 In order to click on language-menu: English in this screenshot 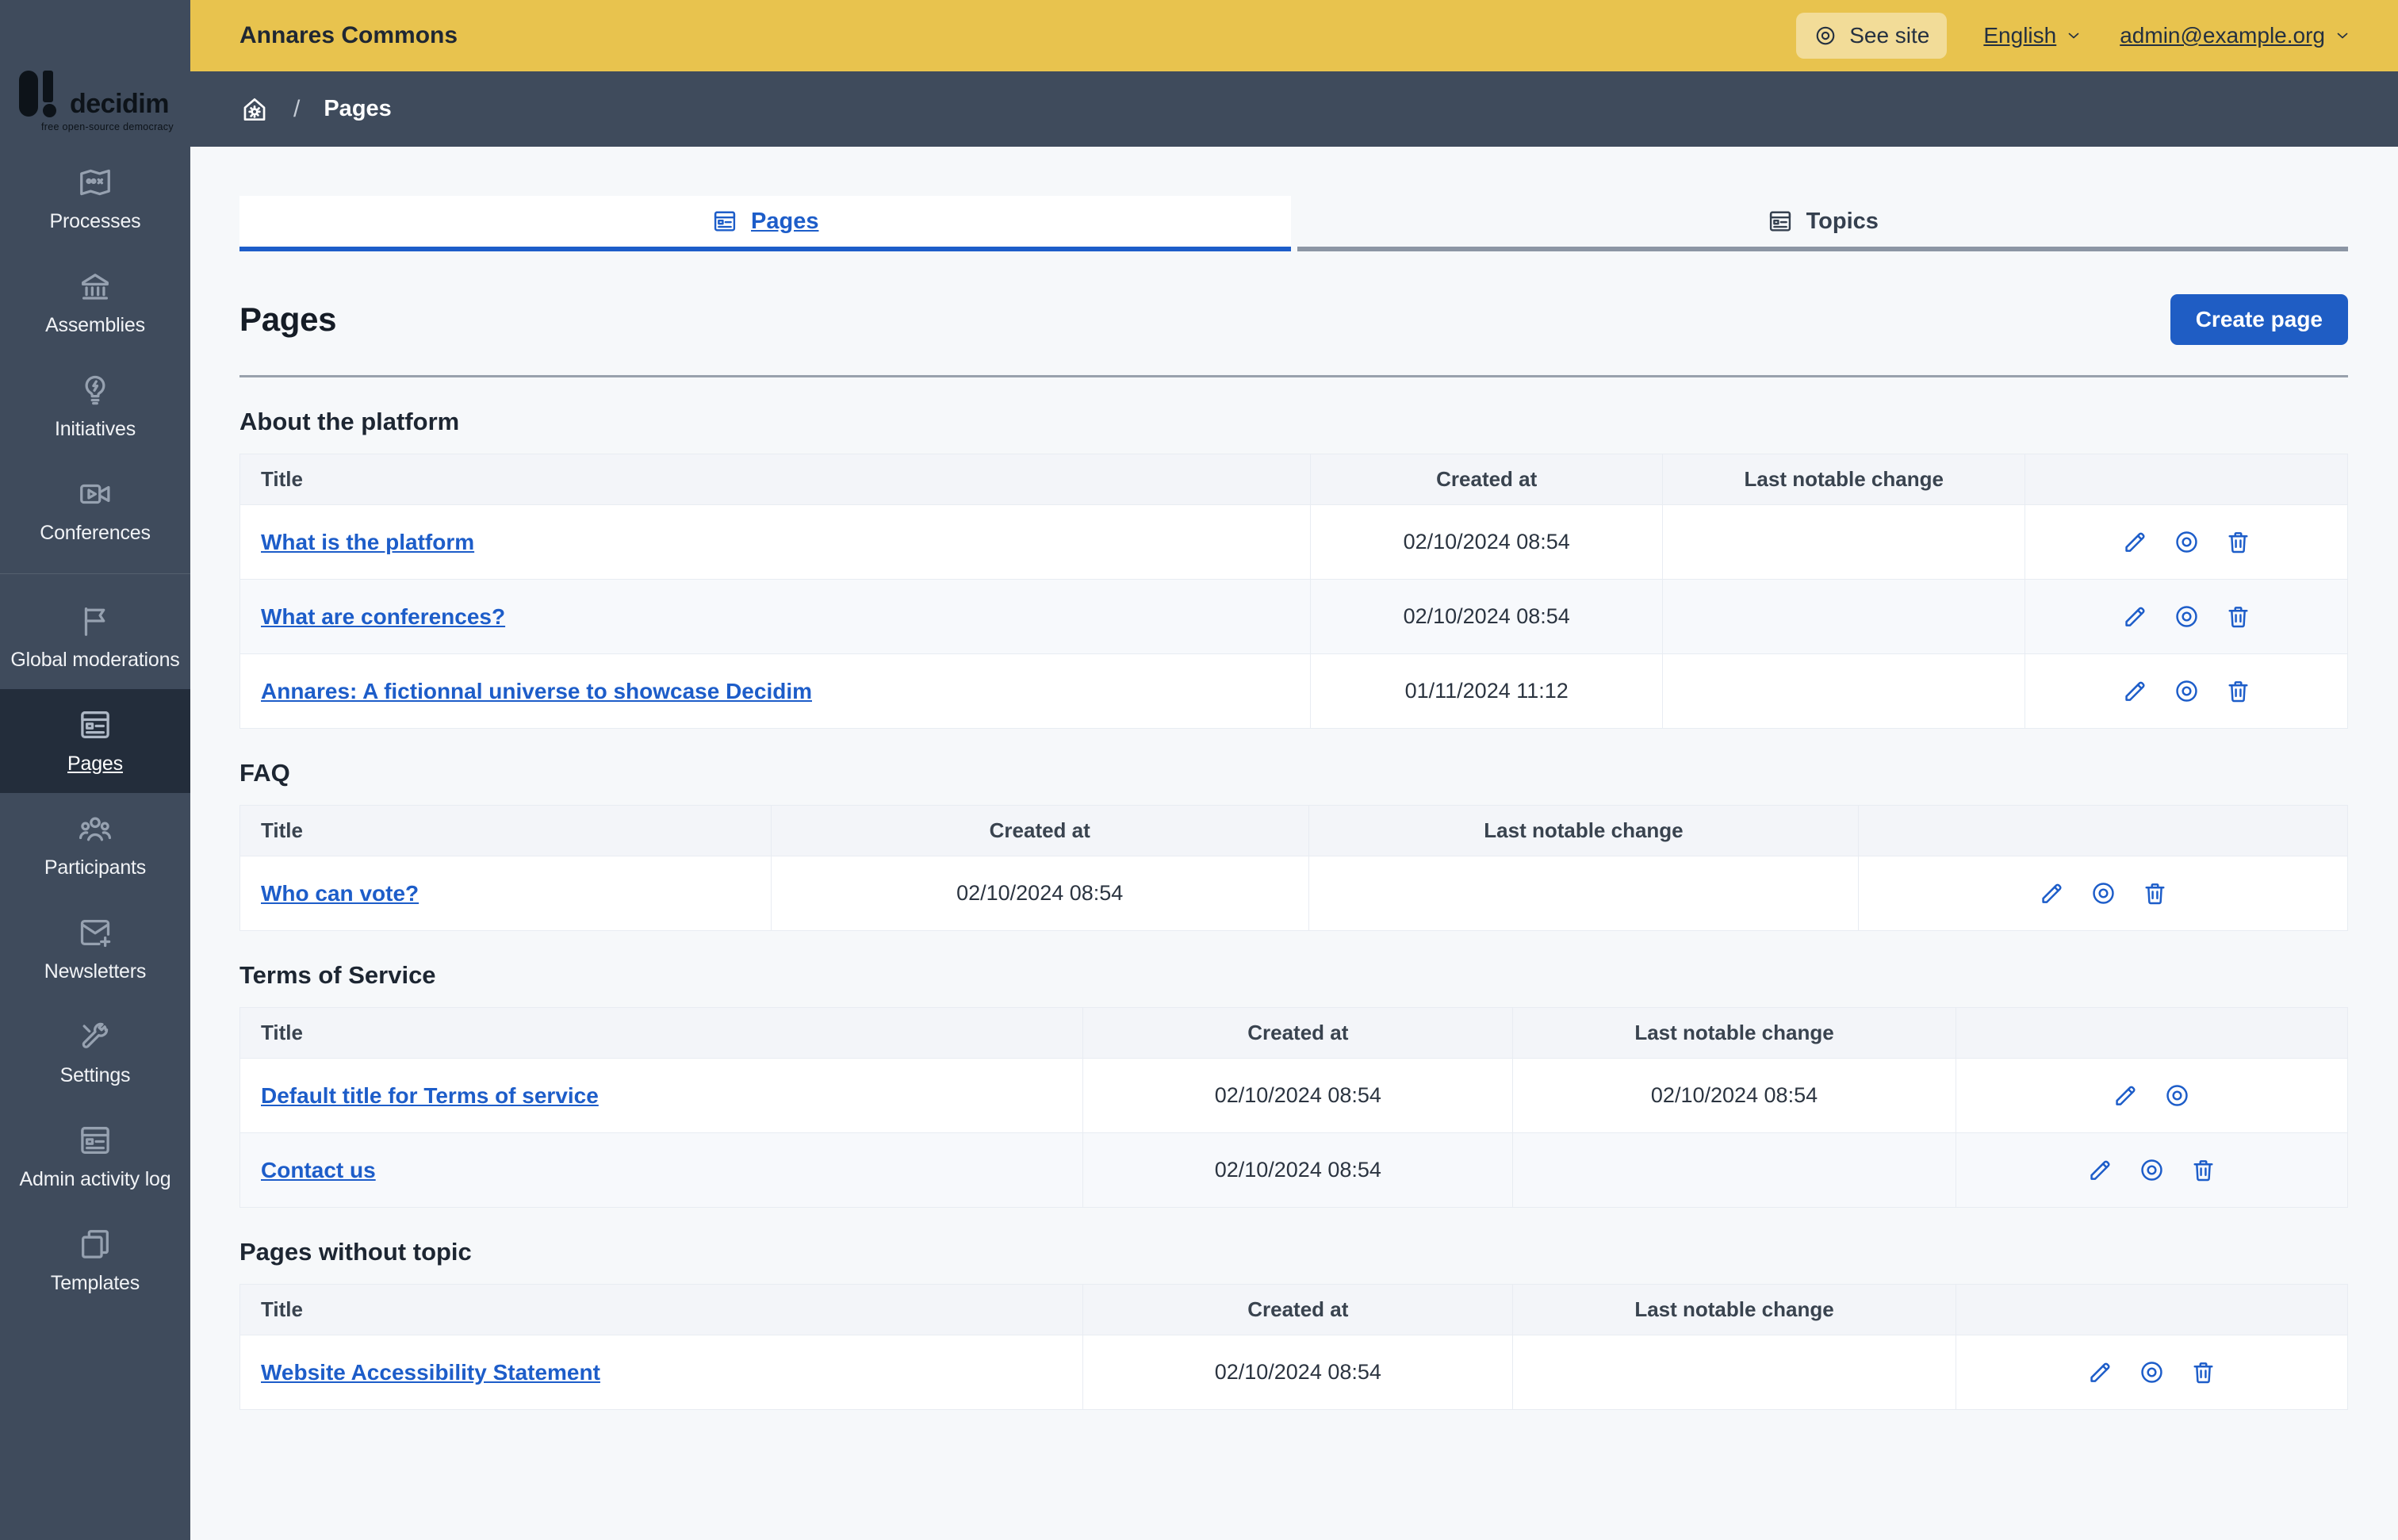, I will do `click(2033, 35)`.